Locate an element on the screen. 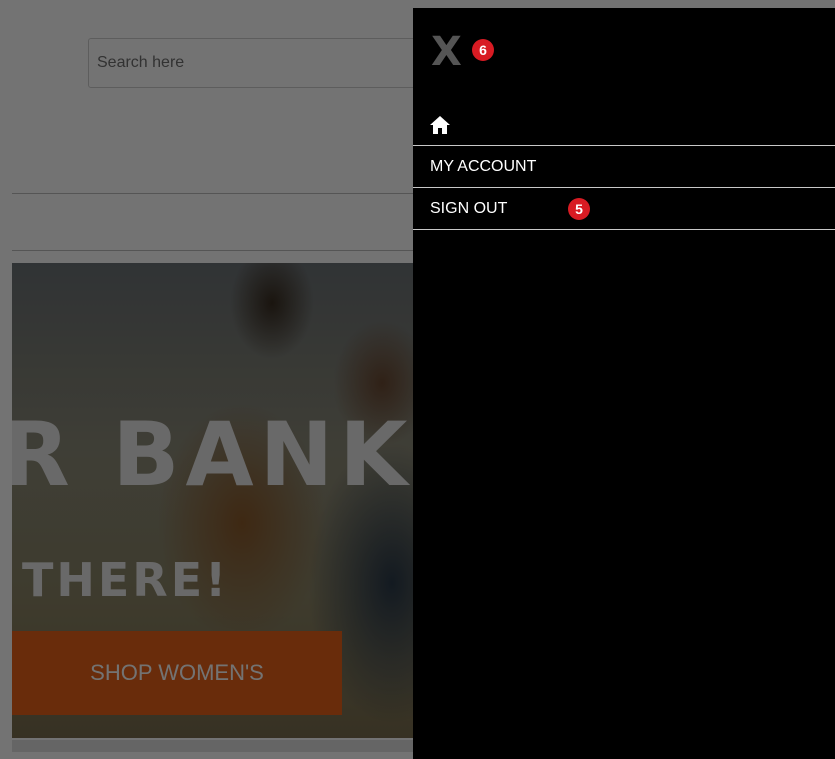 Image resolution: width=835 pixels, height=759 pixels. drawer-menu: MY ACCOUNT SIGN OUT 5 is located at coordinates (624, 167).